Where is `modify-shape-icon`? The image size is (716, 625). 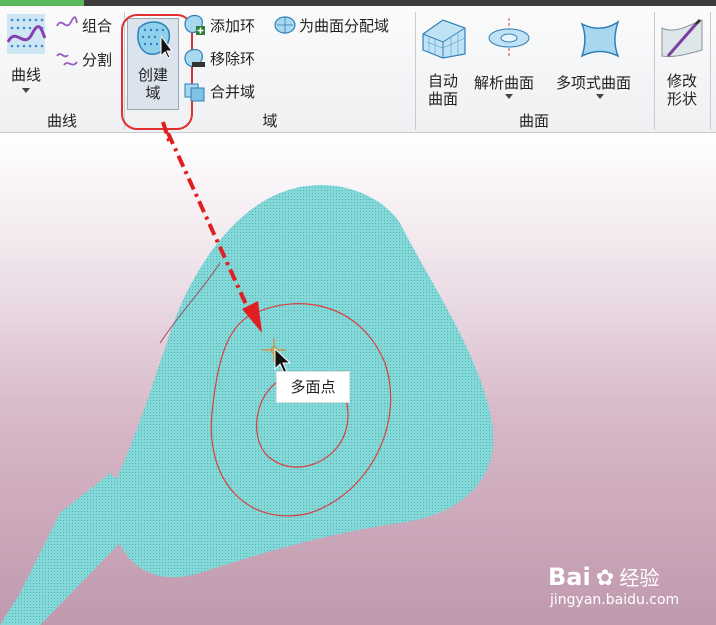
modify-shape-icon is located at coordinates (682, 38).